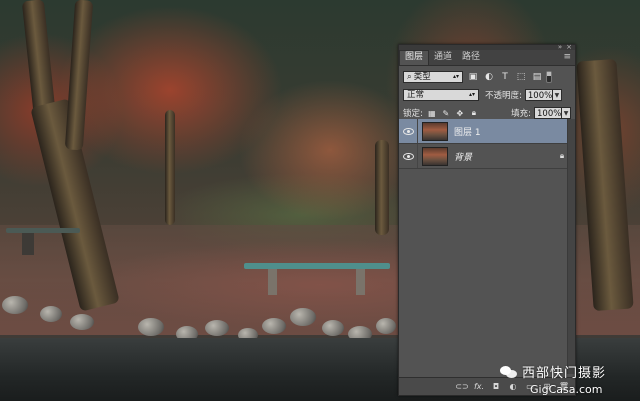 Image resolution: width=640 pixels, height=401 pixels. I want to click on lock-transparent-pixels-icon: ▦, so click(432, 113).